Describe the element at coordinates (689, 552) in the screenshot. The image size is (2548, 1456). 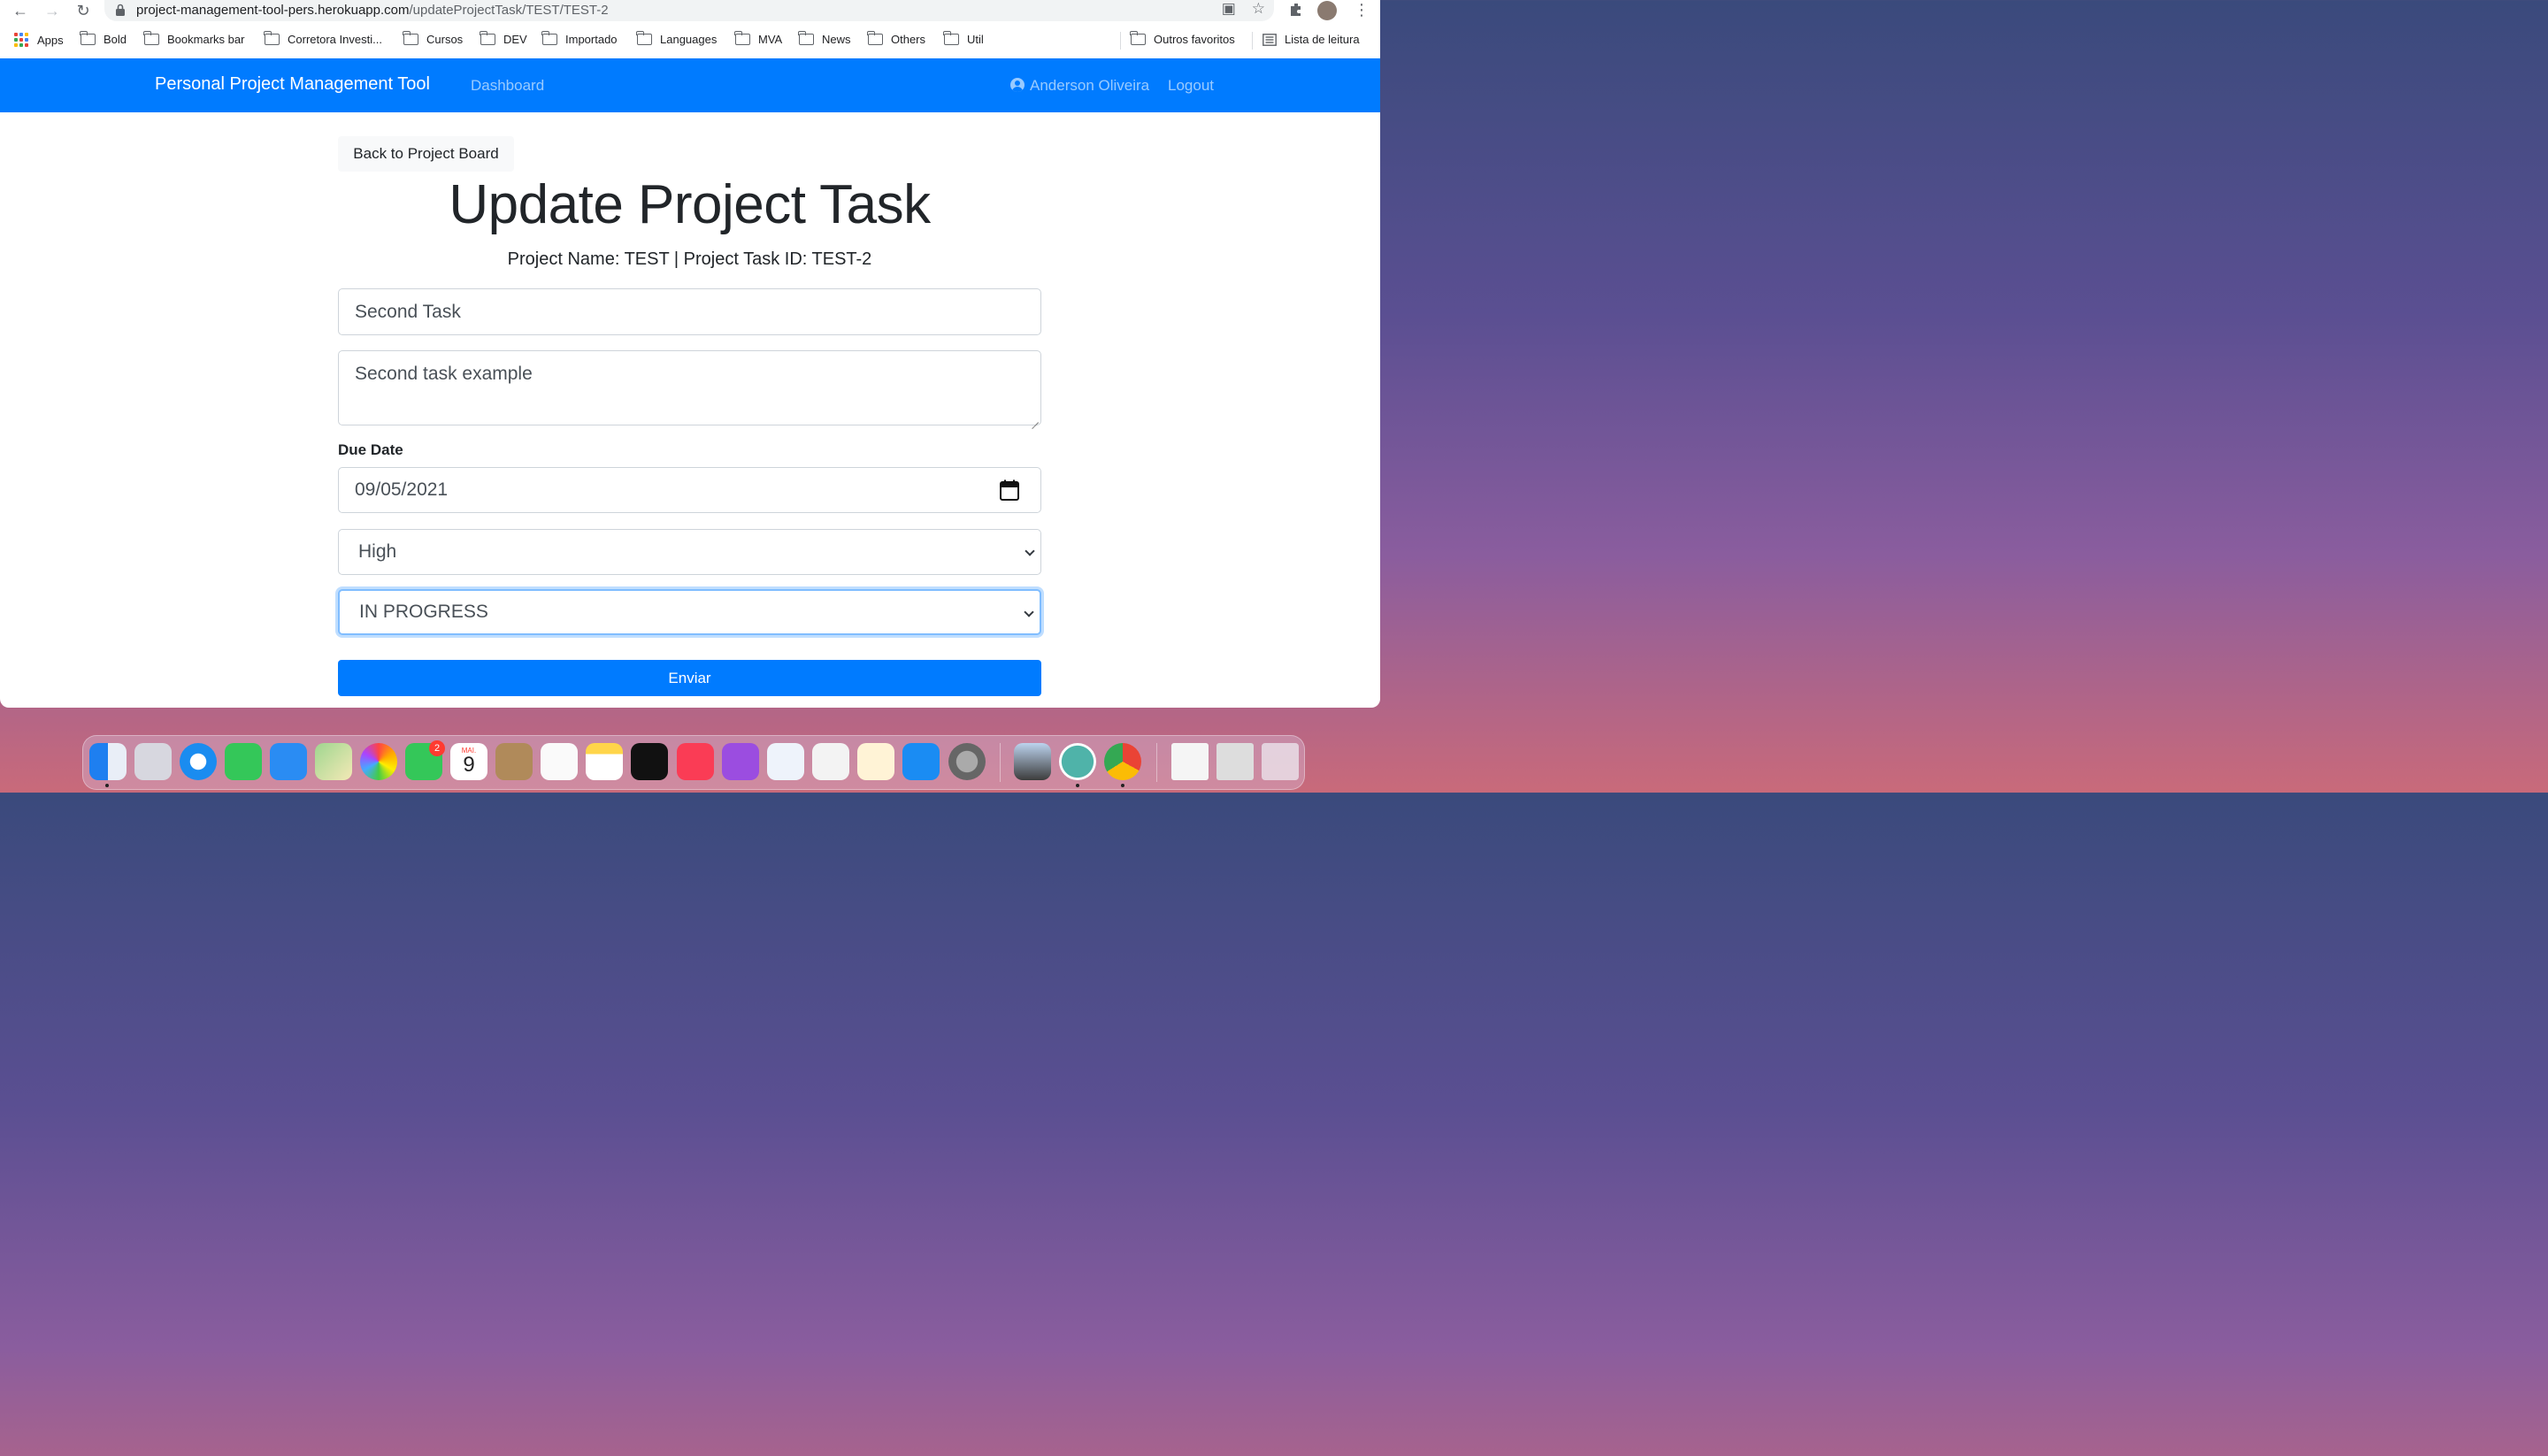
I see `priority-select: High` at that location.